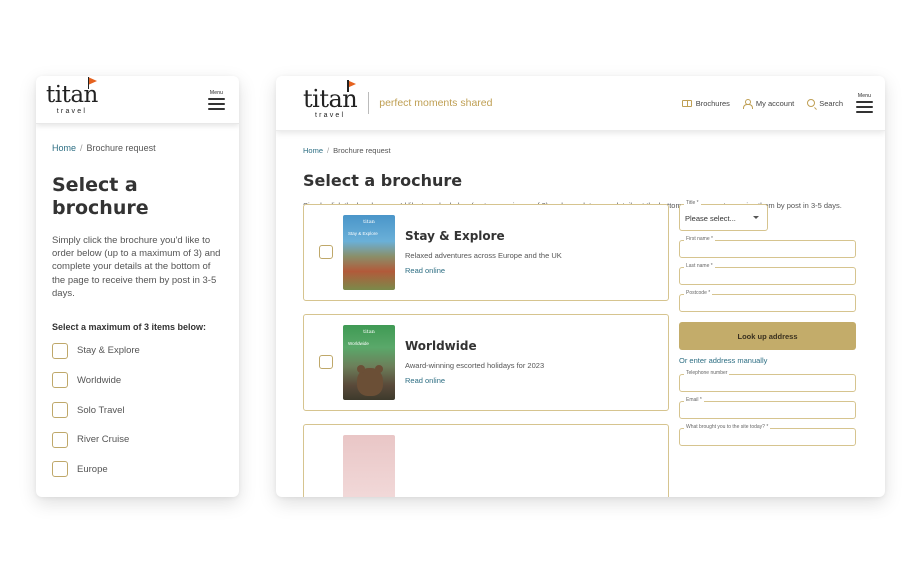 This screenshot has width=920, height=575. I want to click on title-label: Title *, so click(692, 203).